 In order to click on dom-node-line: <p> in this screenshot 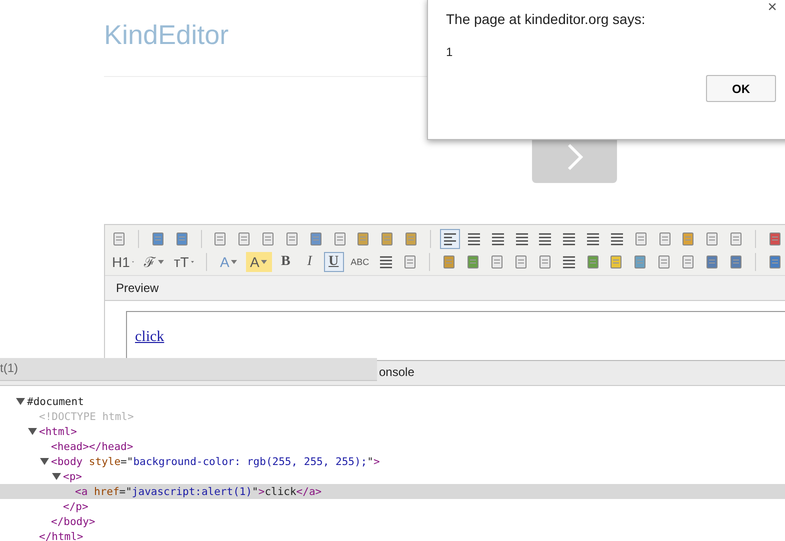, I will do `click(72, 476)`.